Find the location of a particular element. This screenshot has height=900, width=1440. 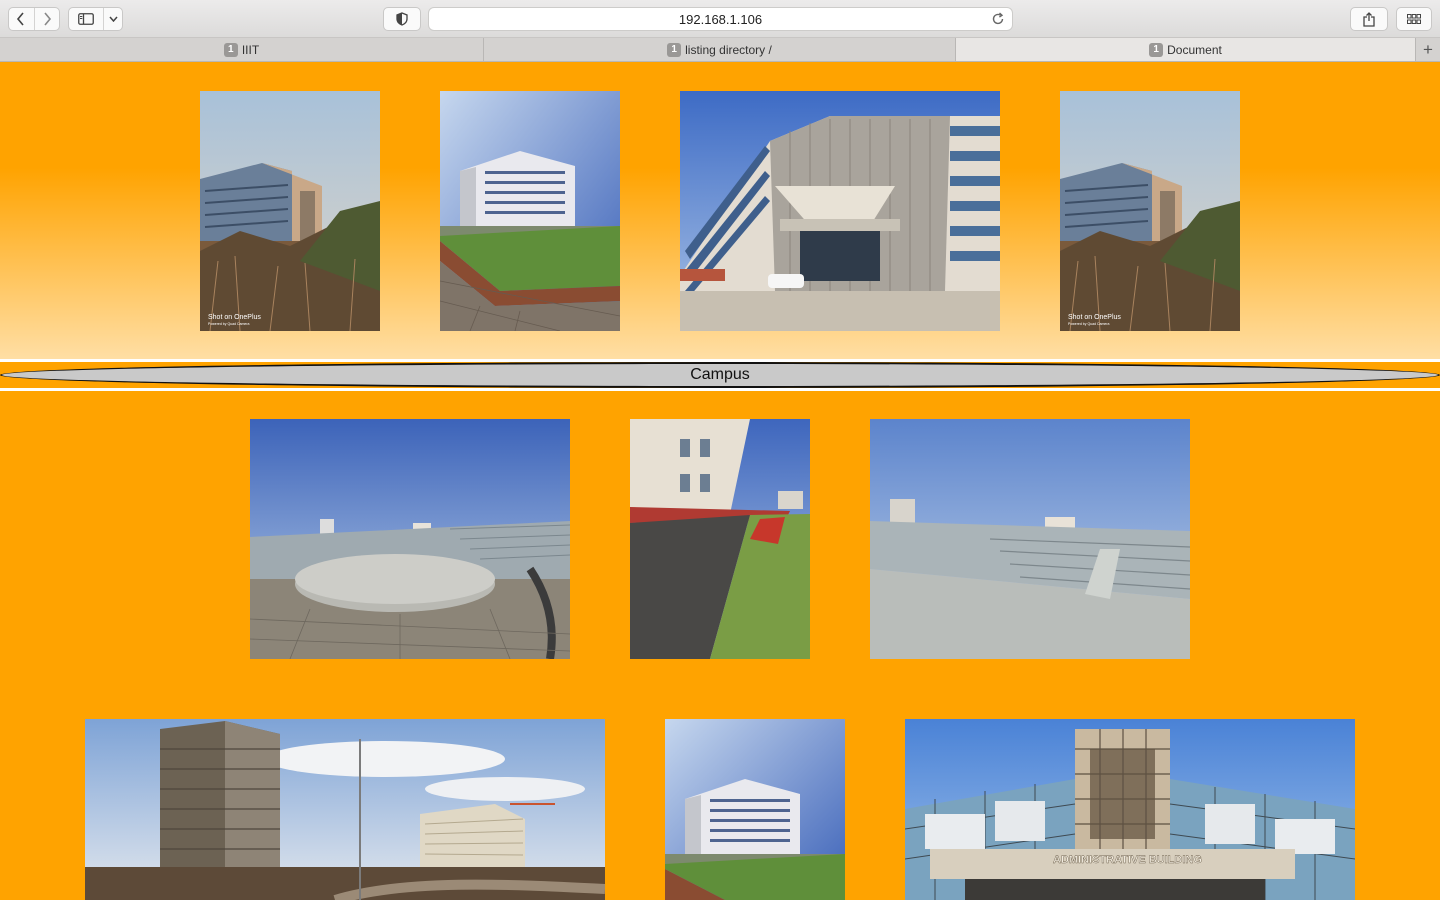

plus-icon: + is located at coordinates (1428, 49).